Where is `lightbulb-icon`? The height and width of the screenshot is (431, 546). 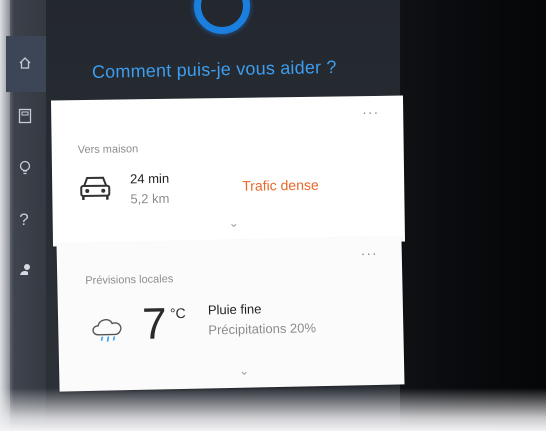
lightbulb-icon is located at coordinates (25, 170).